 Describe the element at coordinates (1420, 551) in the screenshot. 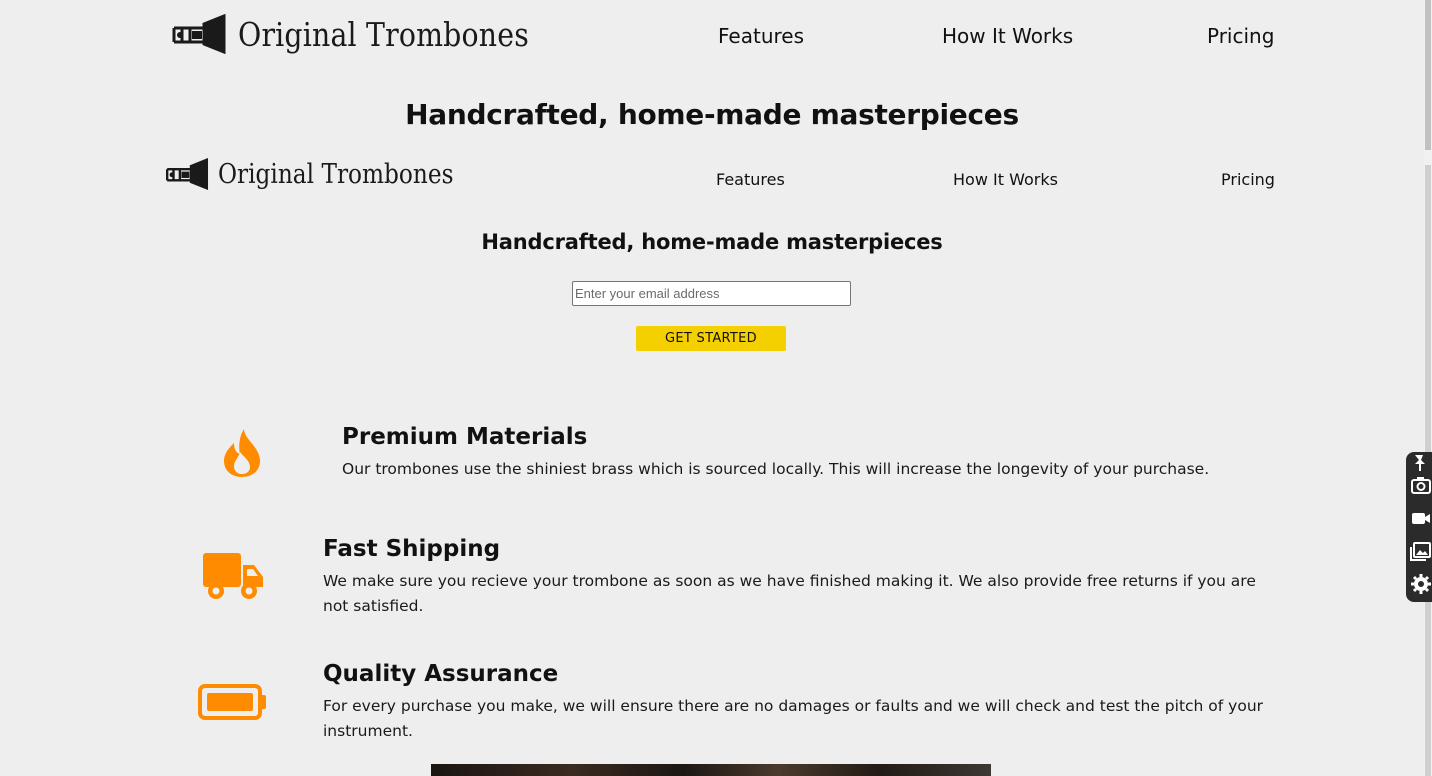

I see `gallery-icon` at that location.